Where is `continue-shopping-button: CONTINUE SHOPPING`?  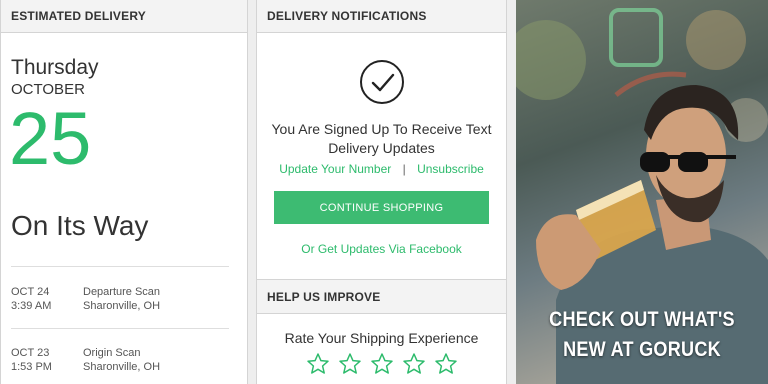
continue-shopping-button: CONTINUE SHOPPING is located at coordinates (381, 207).